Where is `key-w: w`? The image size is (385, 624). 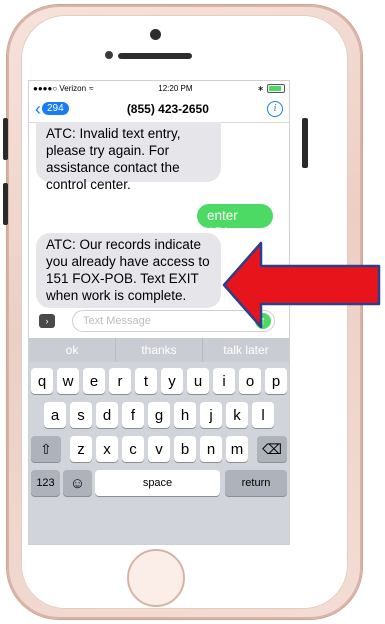
key-w: w is located at coordinates (68, 381).